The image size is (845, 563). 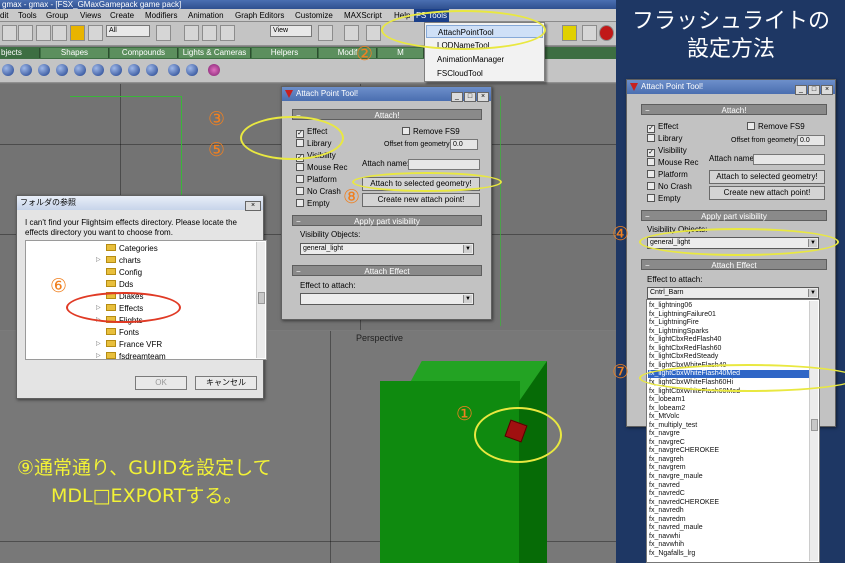 What do you see at coordinates (206, 15) in the screenshot?
I see `menu-animation: Animation` at bounding box center [206, 15].